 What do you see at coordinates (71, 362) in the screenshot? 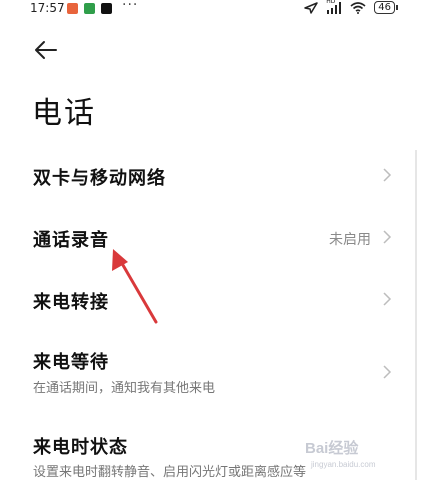
I see `settings-item-label: 来电等待` at bounding box center [71, 362].